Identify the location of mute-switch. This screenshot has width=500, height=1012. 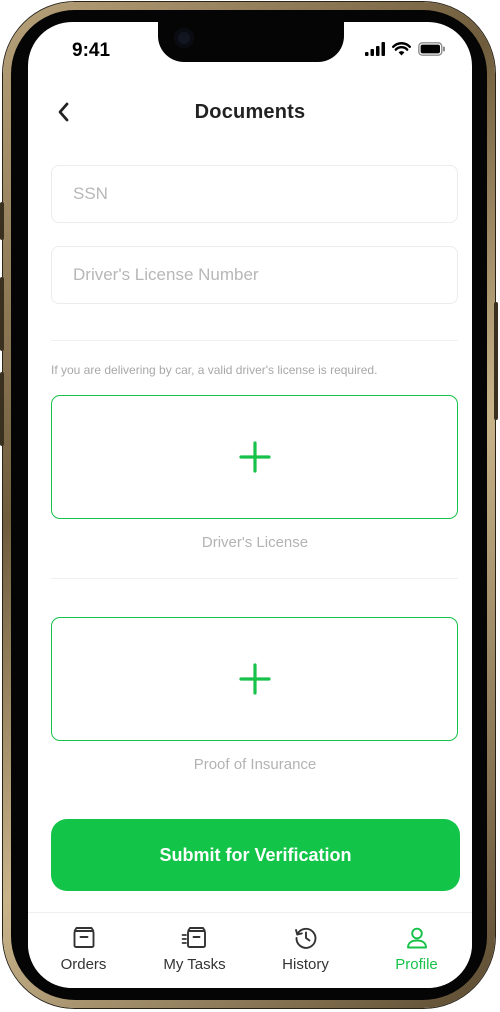
(2, 221).